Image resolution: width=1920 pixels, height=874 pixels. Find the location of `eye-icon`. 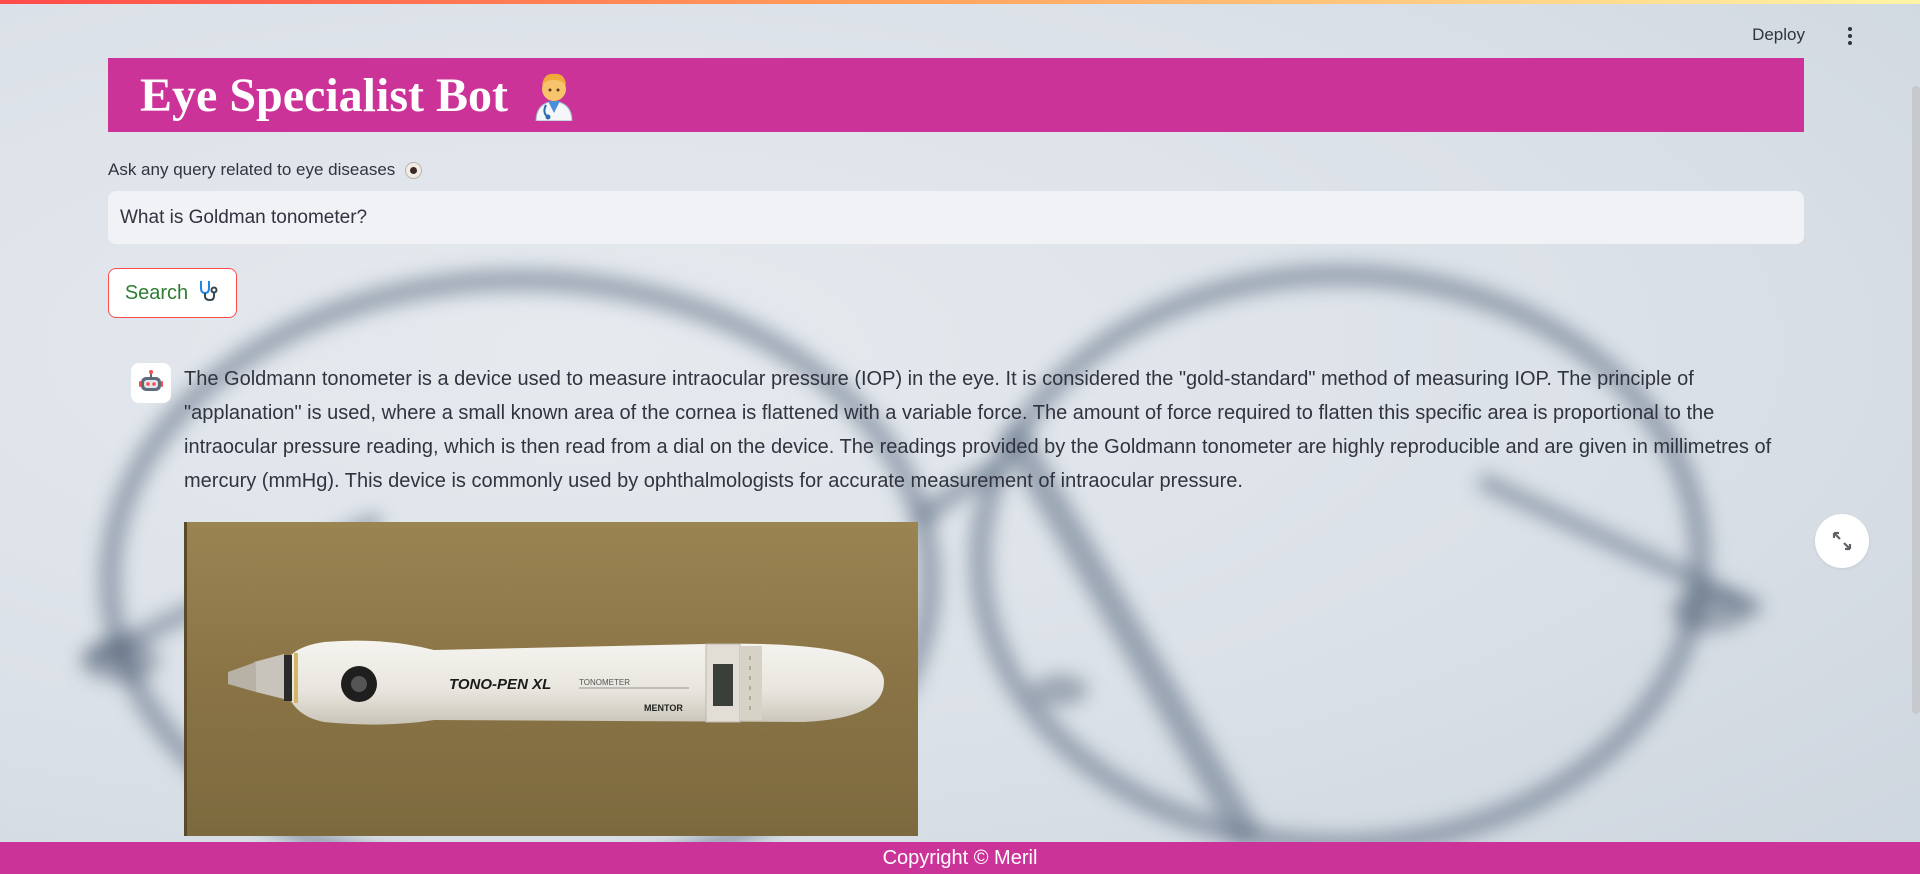

eye-icon is located at coordinates (414, 170).